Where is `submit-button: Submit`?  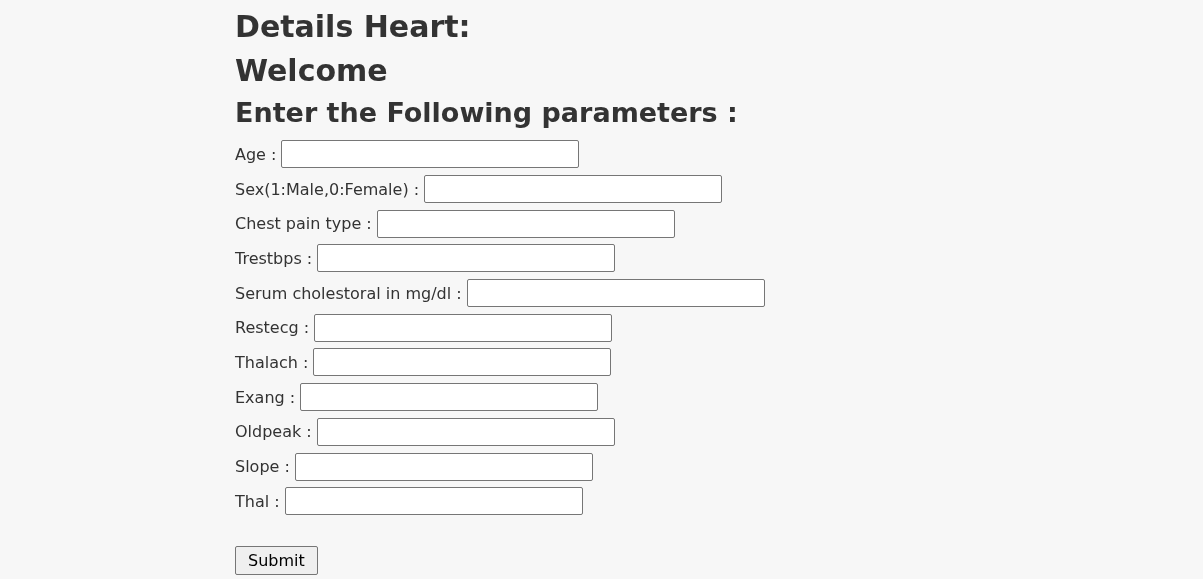
submit-button: Submit is located at coordinates (276, 560).